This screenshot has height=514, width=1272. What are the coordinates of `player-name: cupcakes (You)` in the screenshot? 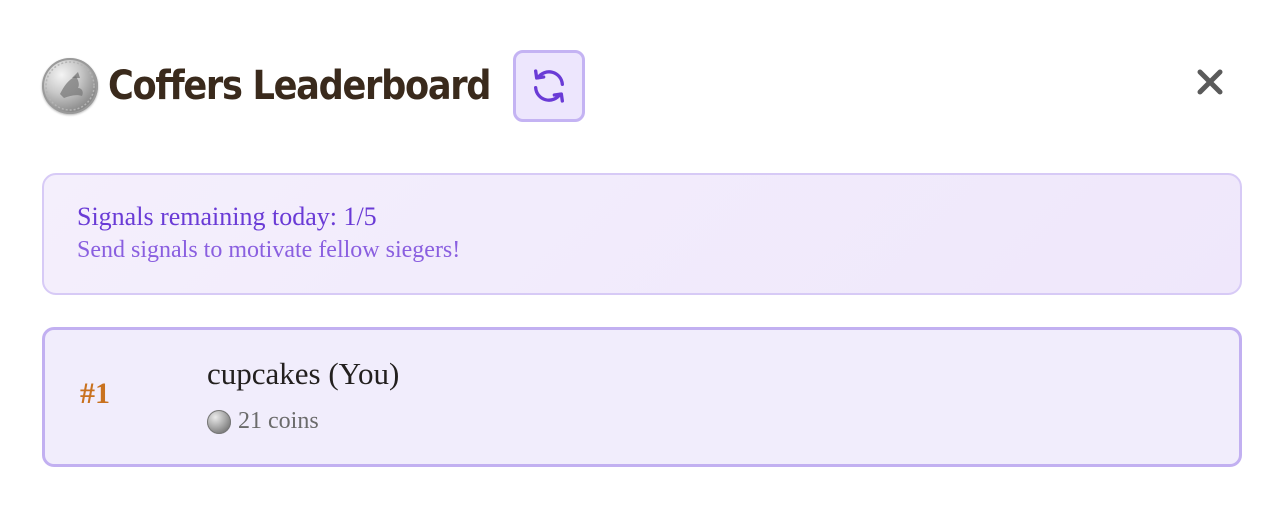 It's located at (303, 373).